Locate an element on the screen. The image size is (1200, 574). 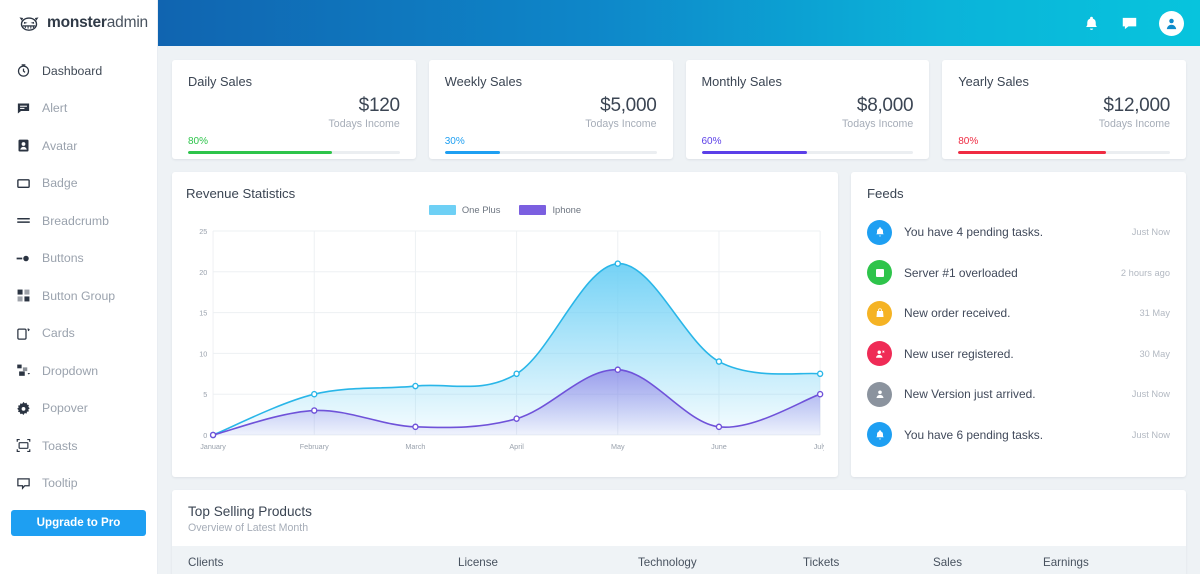
feed-time: 2 hours ago is located at coordinates (1145, 272).